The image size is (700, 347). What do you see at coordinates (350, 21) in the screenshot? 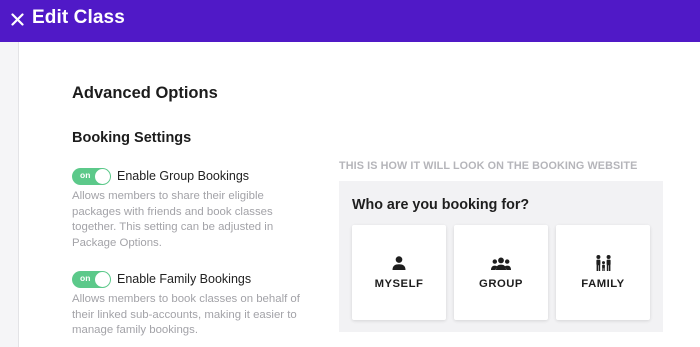
I see `top-bar: Edit Class` at bounding box center [350, 21].